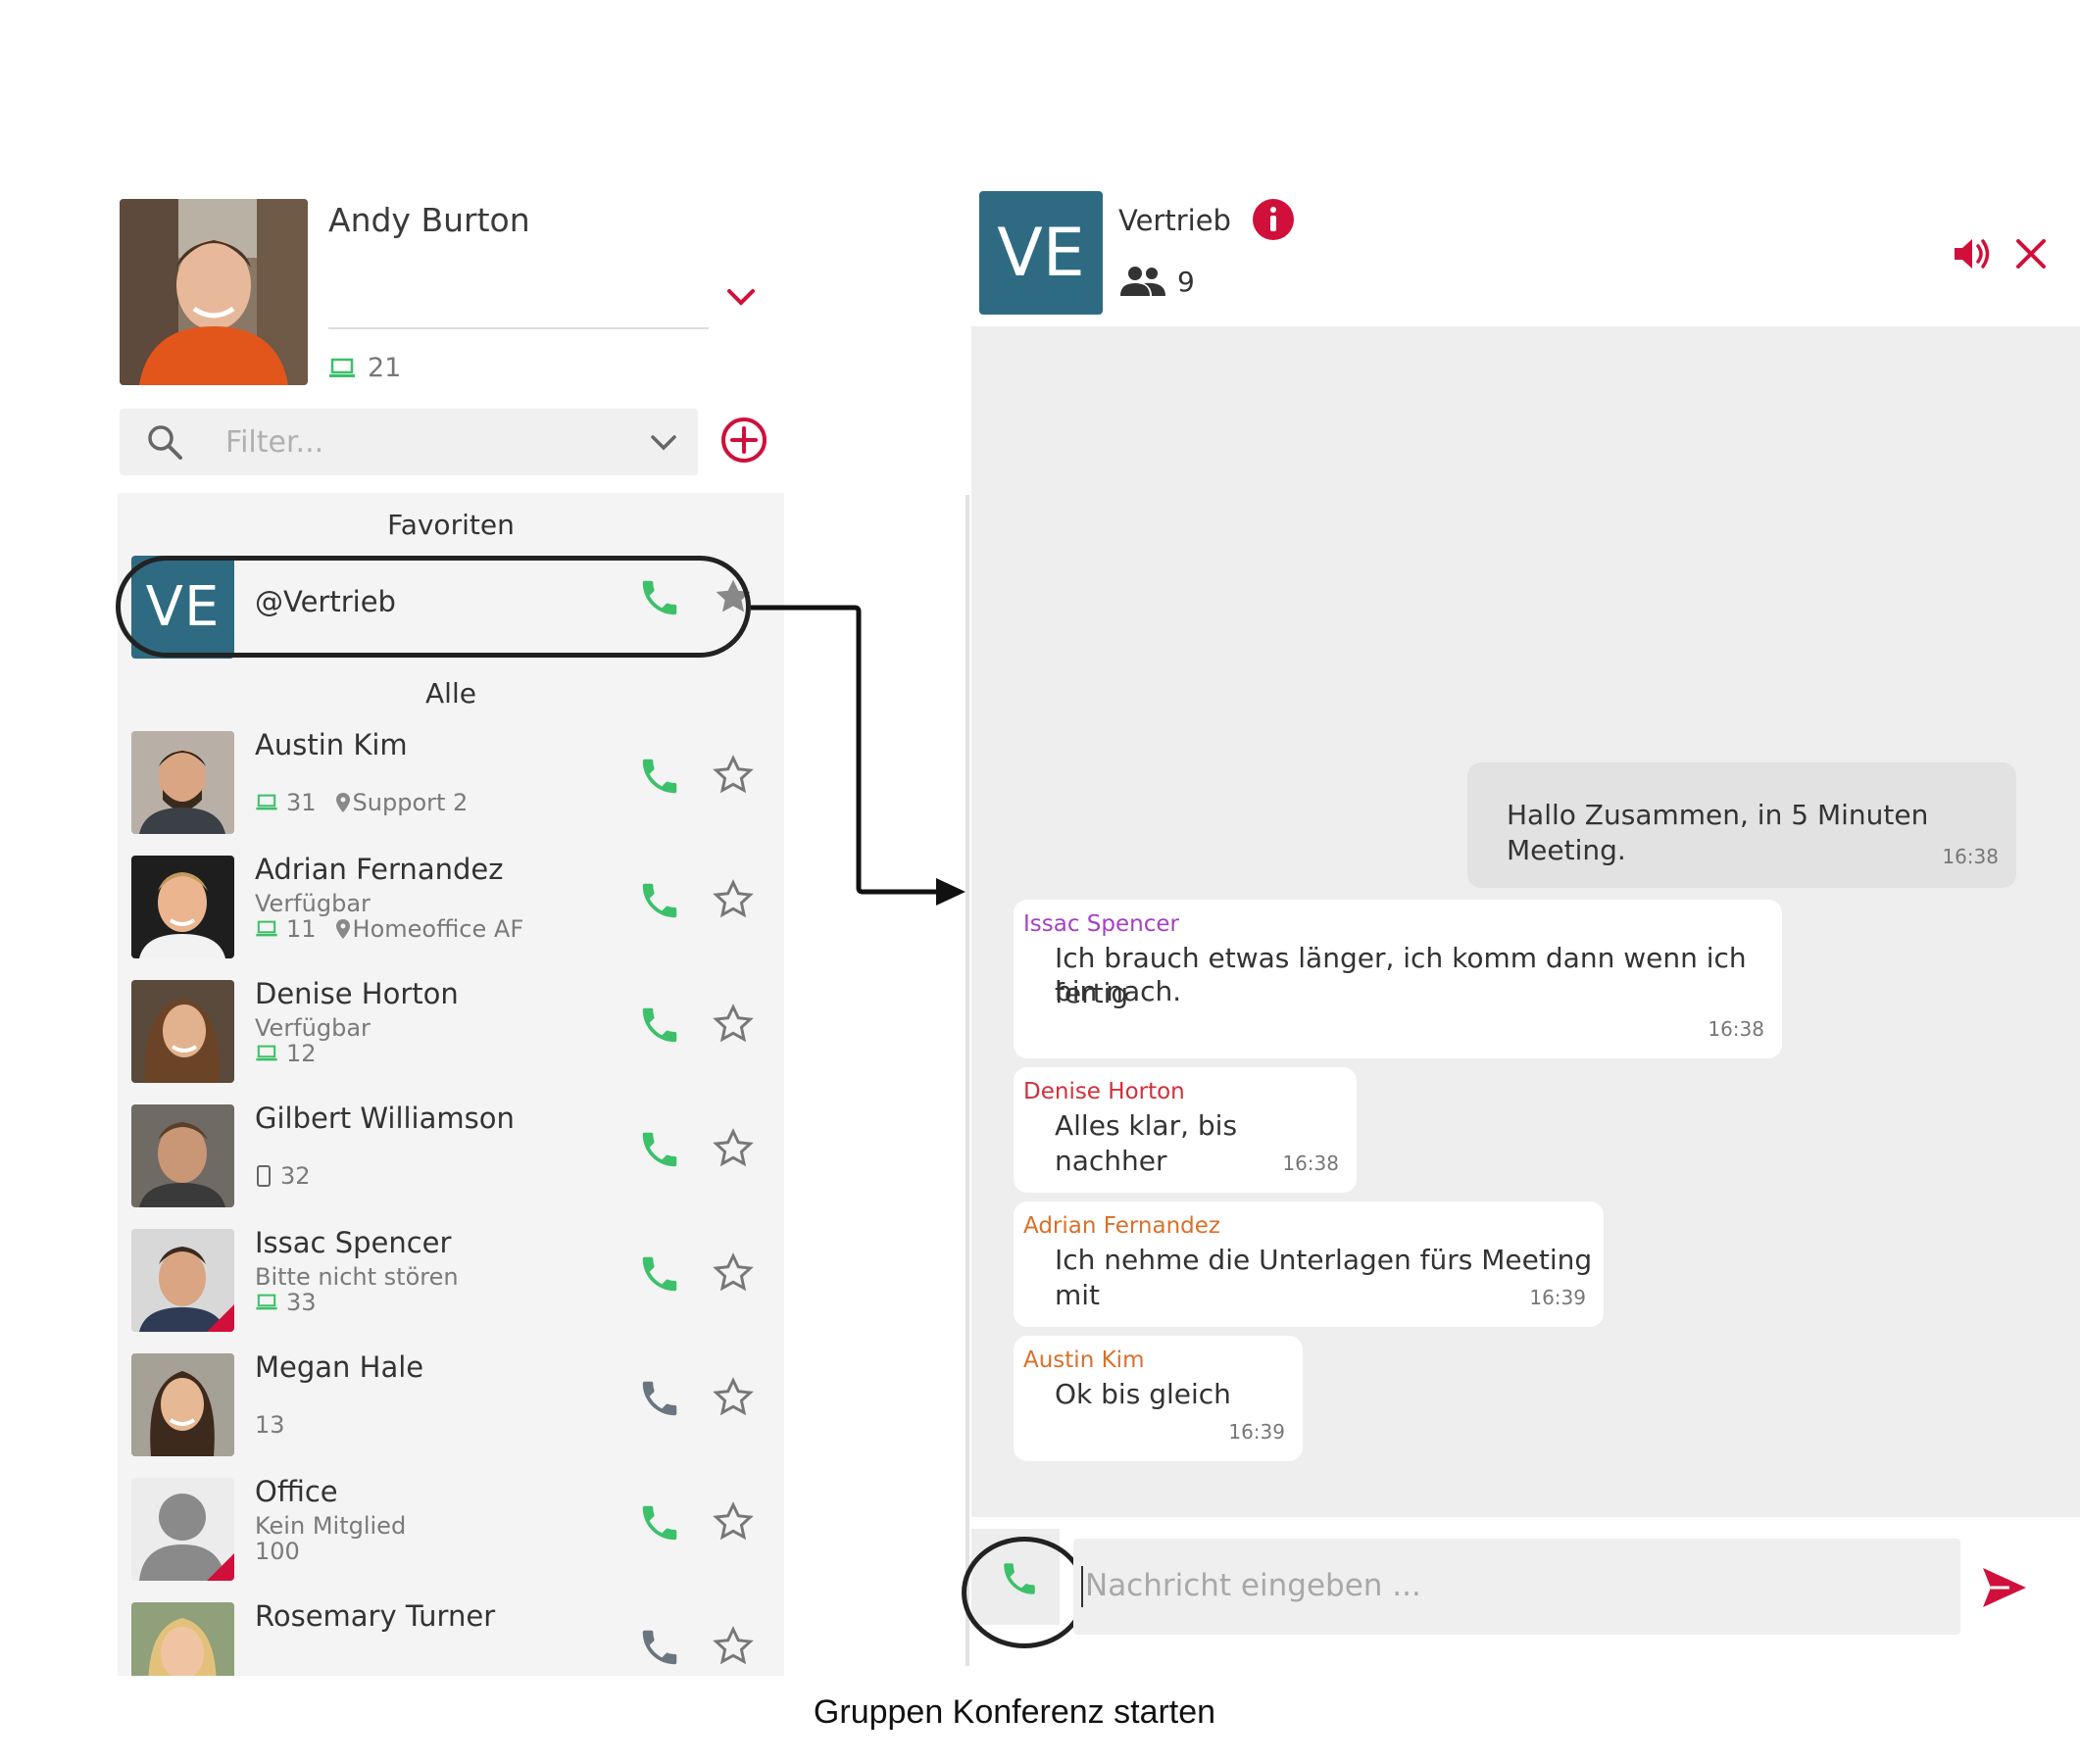 The width and height of the screenshot is (2080, 1764). I want to click on message-bubble: Austin Kim Ok bis gleich 16:39, so click(1158, 1398).